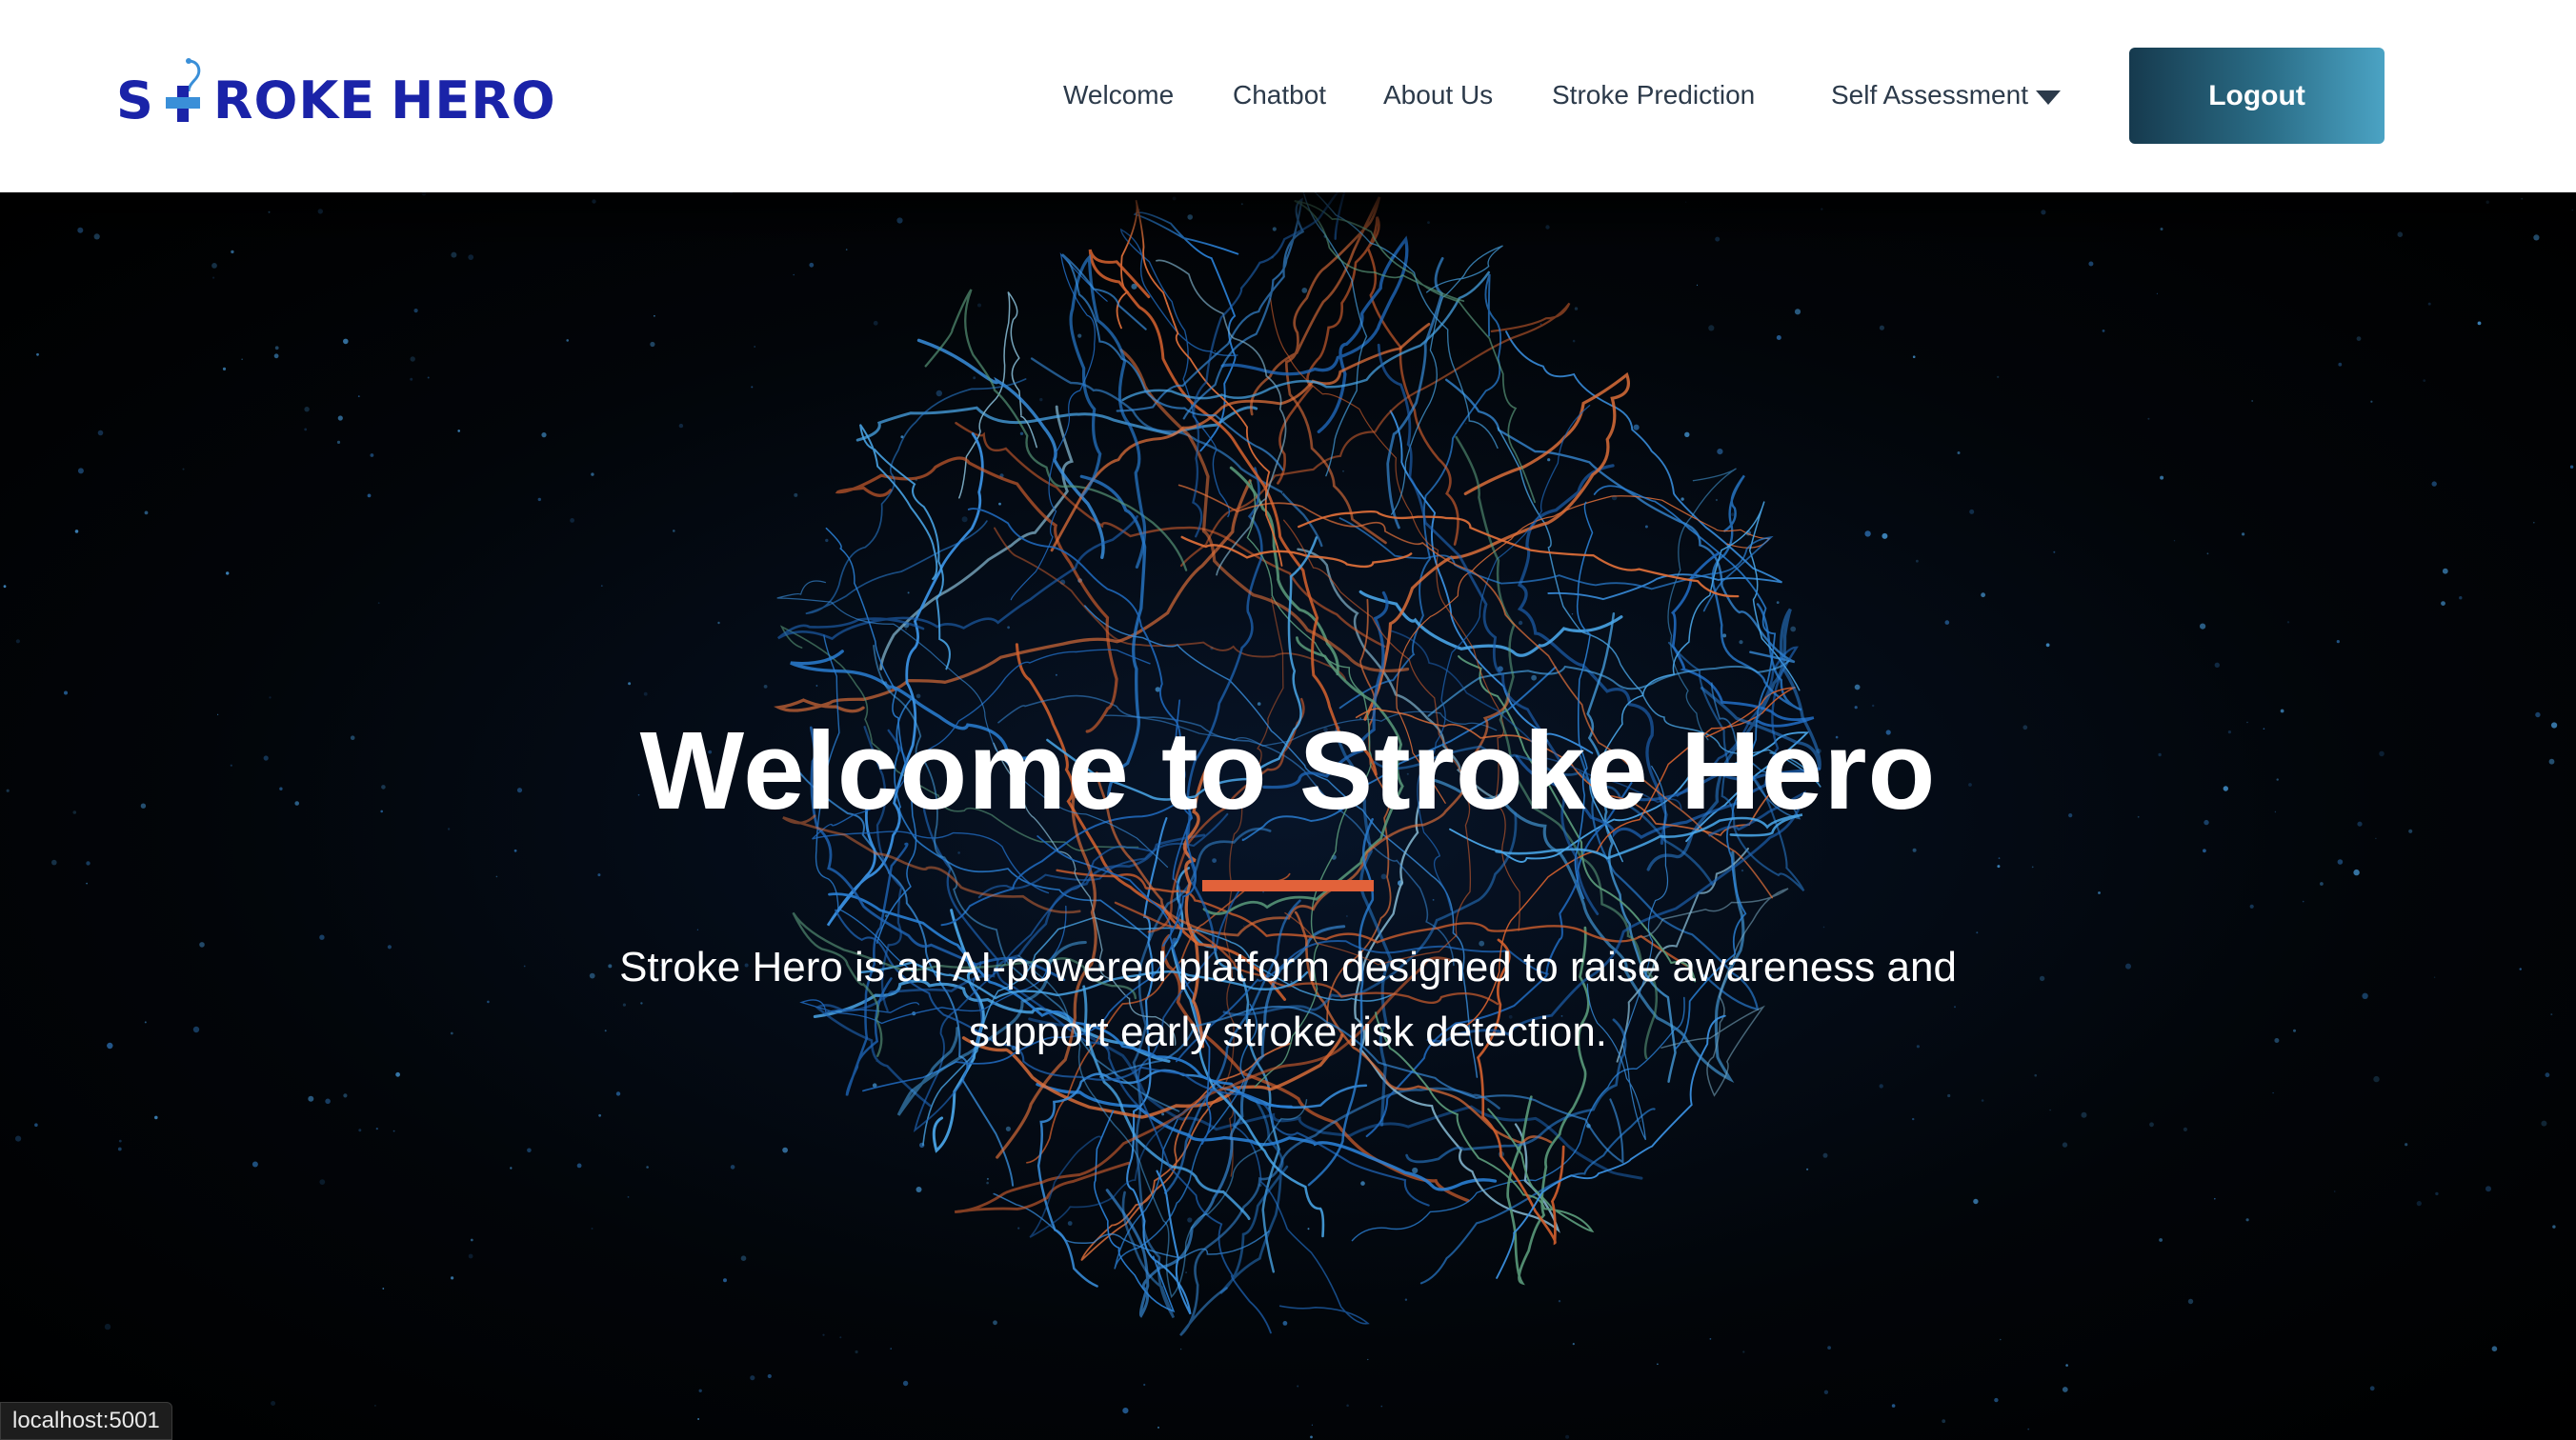 The width and height of the screenshot is (2576, 1440). What do you see at coordinates (1653, 95) in the screenshot?
I see `nav-stroke-prediction: Stroke Prediction` at bounding box center [1653, 95].